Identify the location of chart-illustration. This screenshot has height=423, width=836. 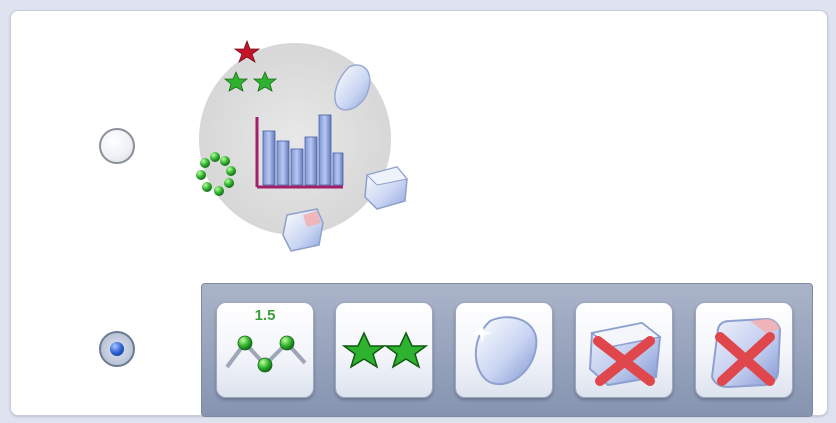
(311, 149).